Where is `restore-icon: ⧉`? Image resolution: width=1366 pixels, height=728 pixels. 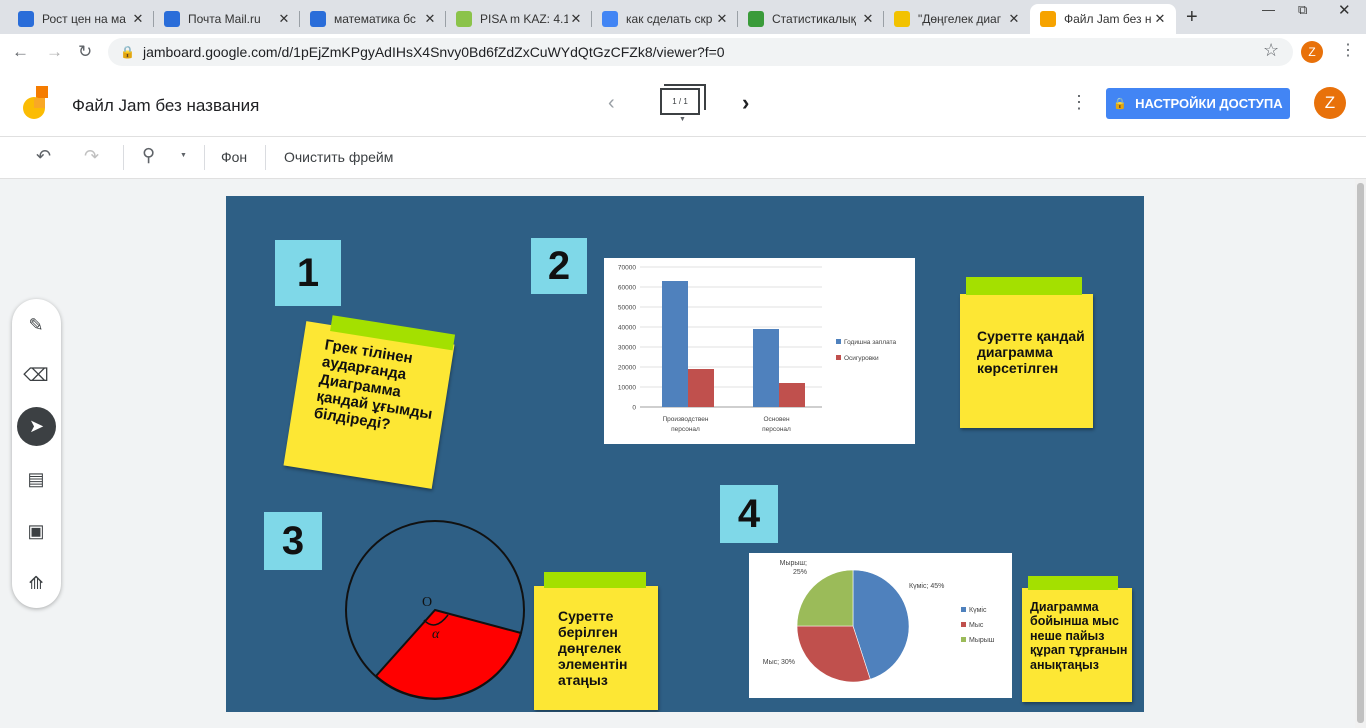 restore-icon: ⧉ is located at coordinates (1302, 10).